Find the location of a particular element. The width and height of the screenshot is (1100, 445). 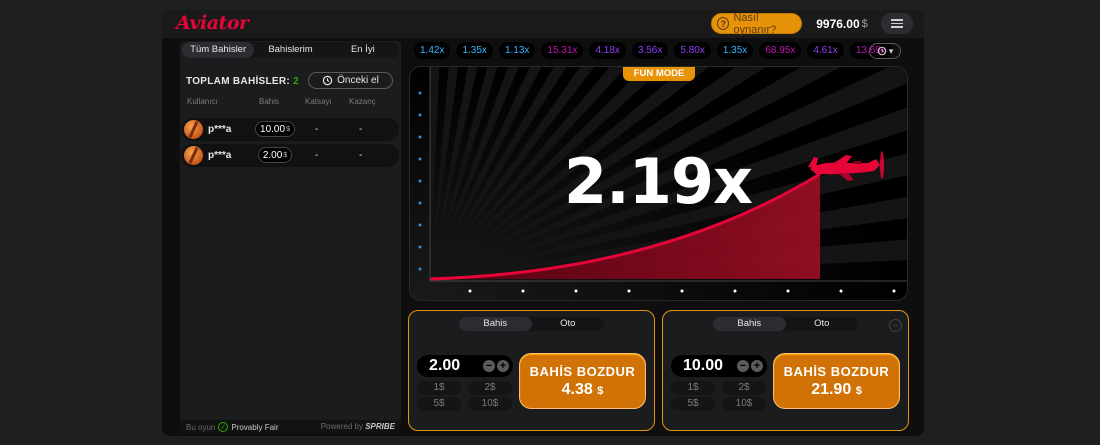

bet-user: p***a is located at coordinates (220, 155).